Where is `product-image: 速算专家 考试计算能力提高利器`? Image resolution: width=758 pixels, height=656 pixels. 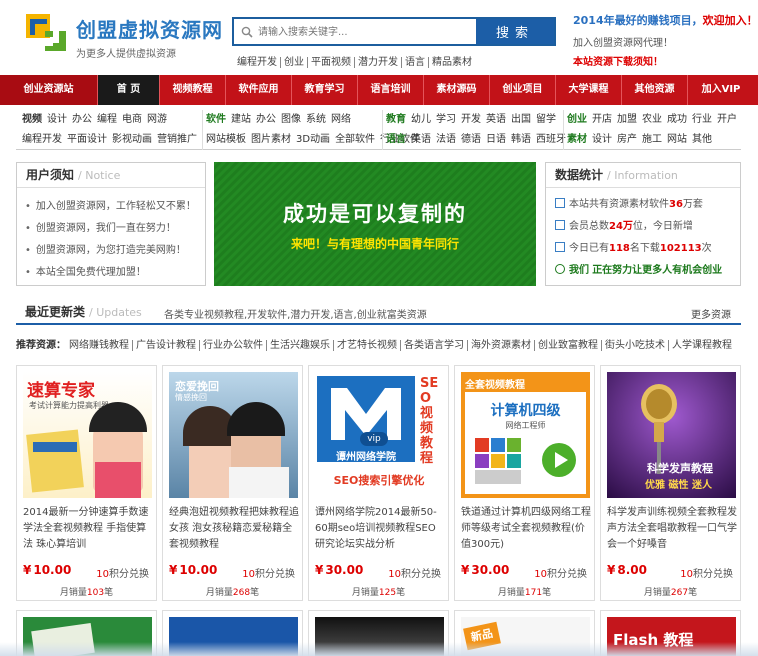
product-image: 速算专家 考试计算能力提高利器 is located at coordinates (87, 435).